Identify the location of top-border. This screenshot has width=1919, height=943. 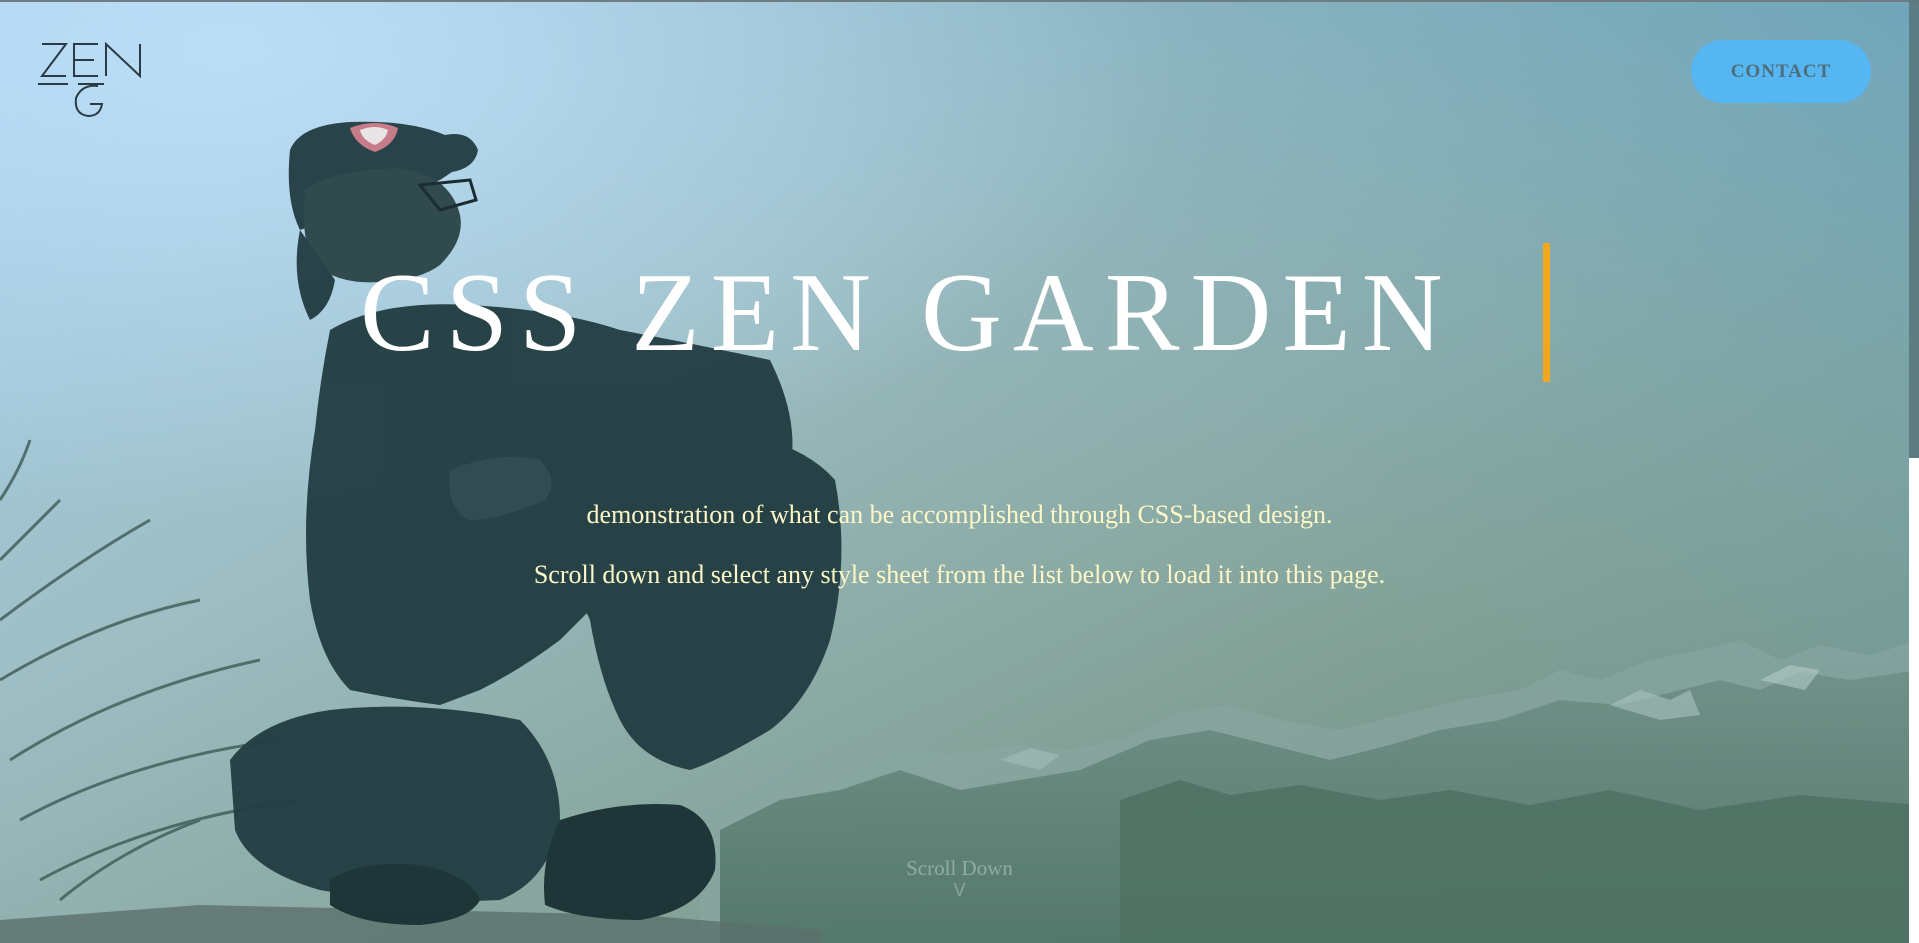
(959, 1).